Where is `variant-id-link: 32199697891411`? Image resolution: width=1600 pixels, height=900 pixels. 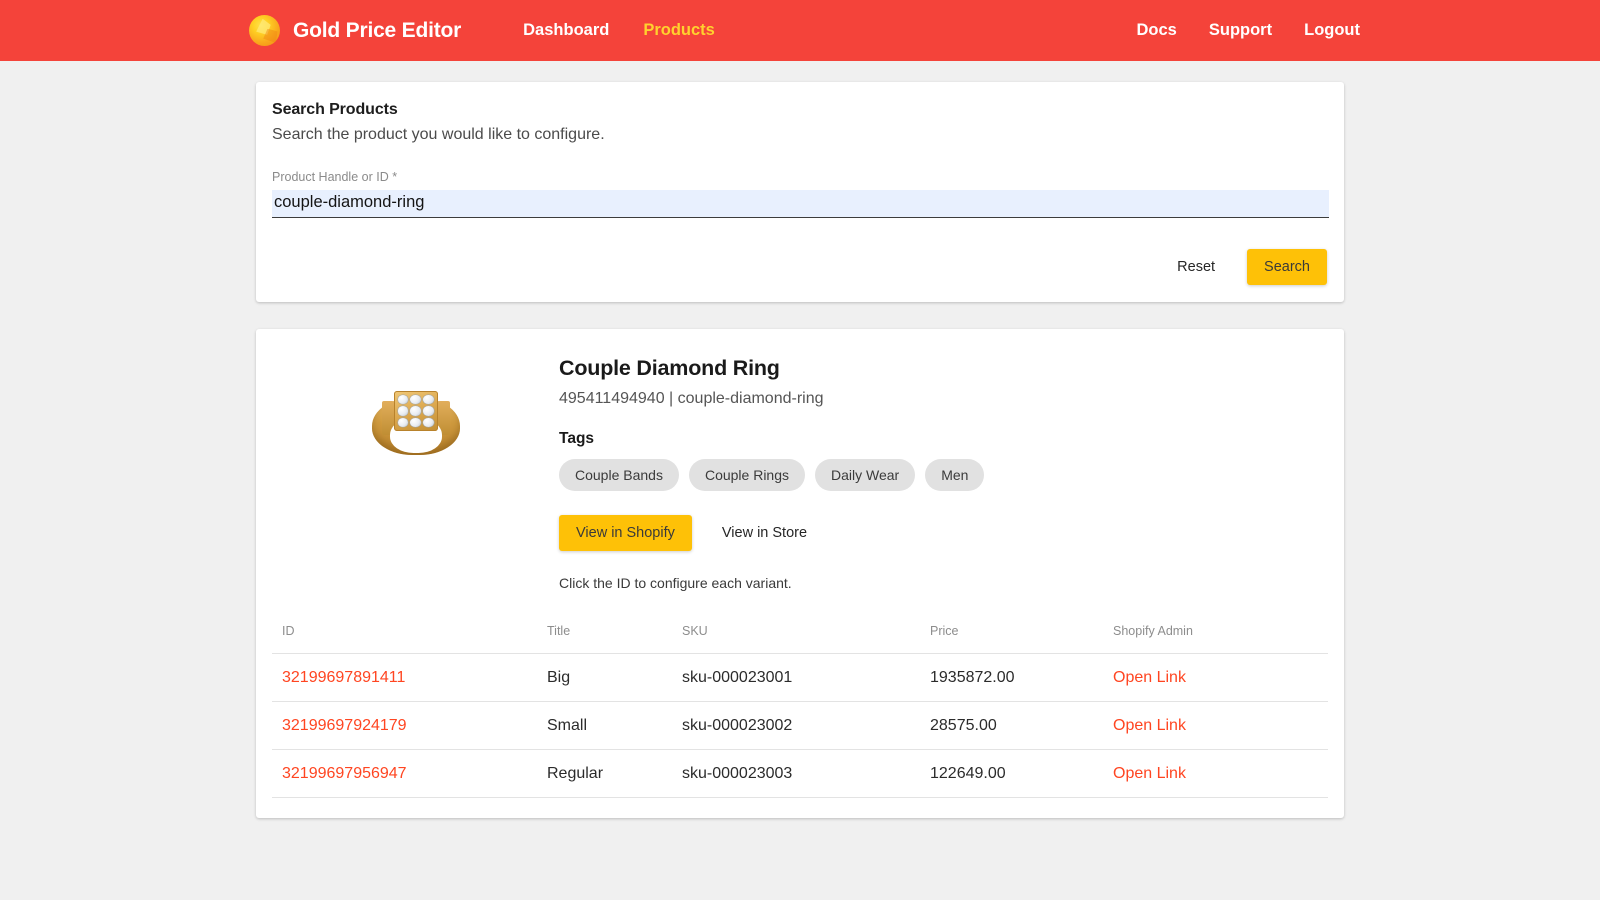 variant-id-link: 32199697891411 is located at coordinates (343, 677).